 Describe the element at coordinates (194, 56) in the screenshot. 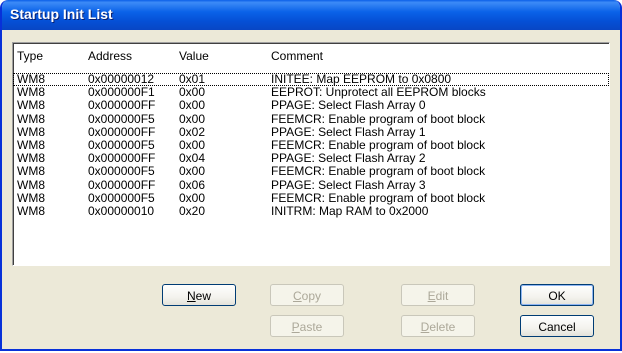

I see `header-value: Value` at that location.